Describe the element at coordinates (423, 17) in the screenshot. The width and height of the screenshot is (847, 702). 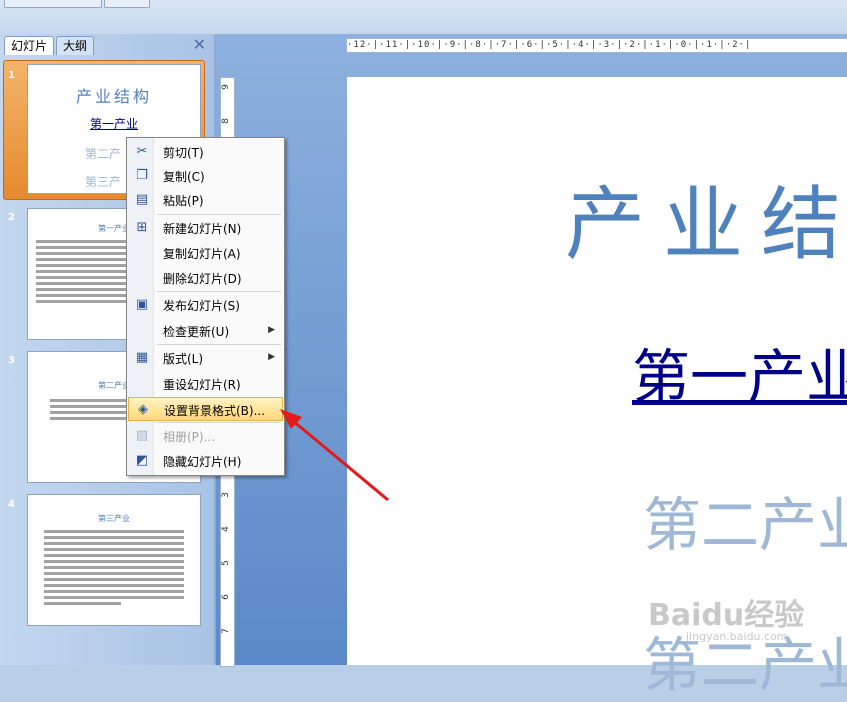
I see `ribbon-strip` at that location.